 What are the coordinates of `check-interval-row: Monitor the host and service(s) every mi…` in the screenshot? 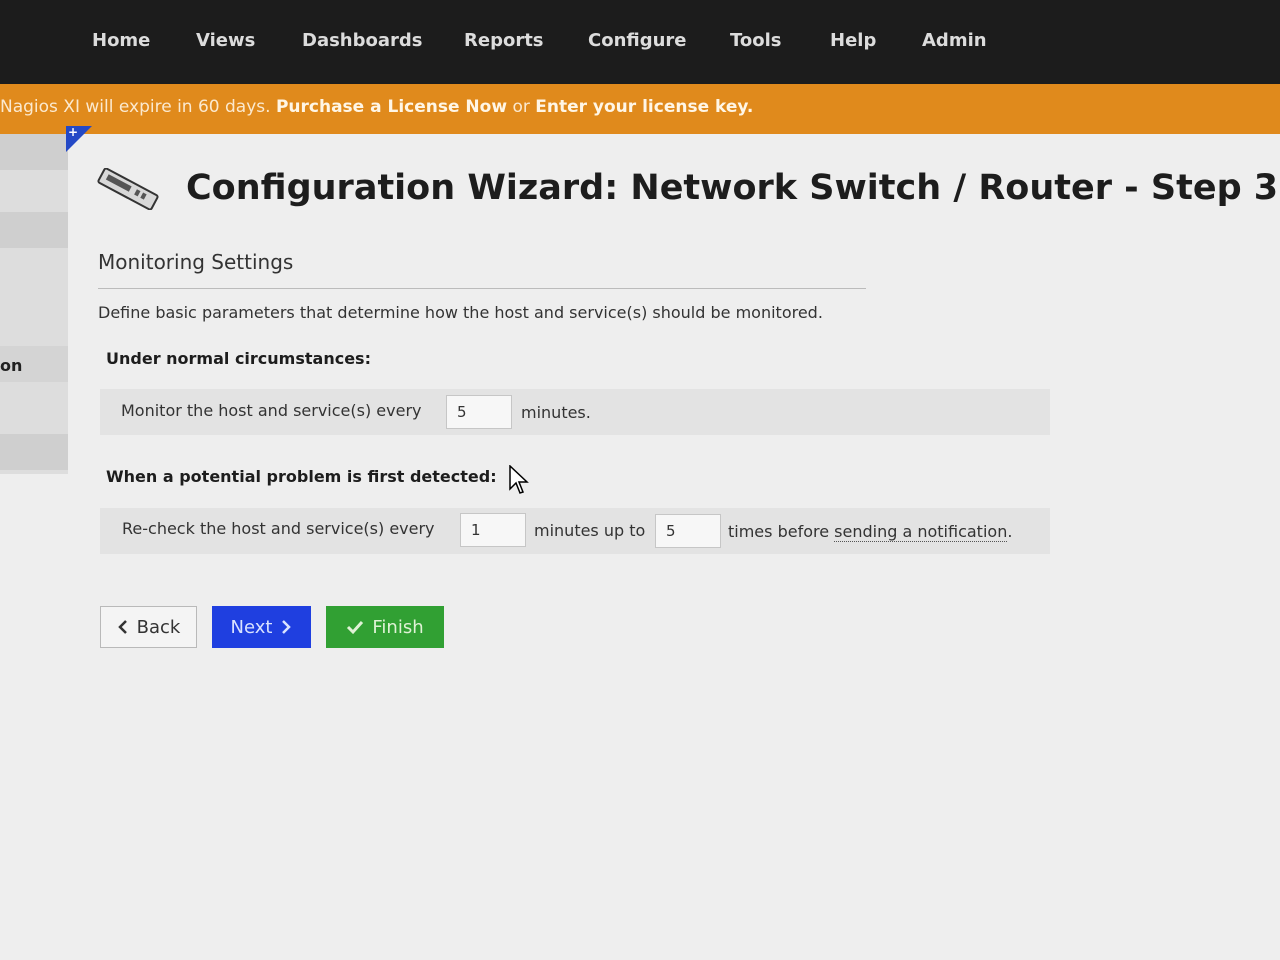 It's located at (575, 412).